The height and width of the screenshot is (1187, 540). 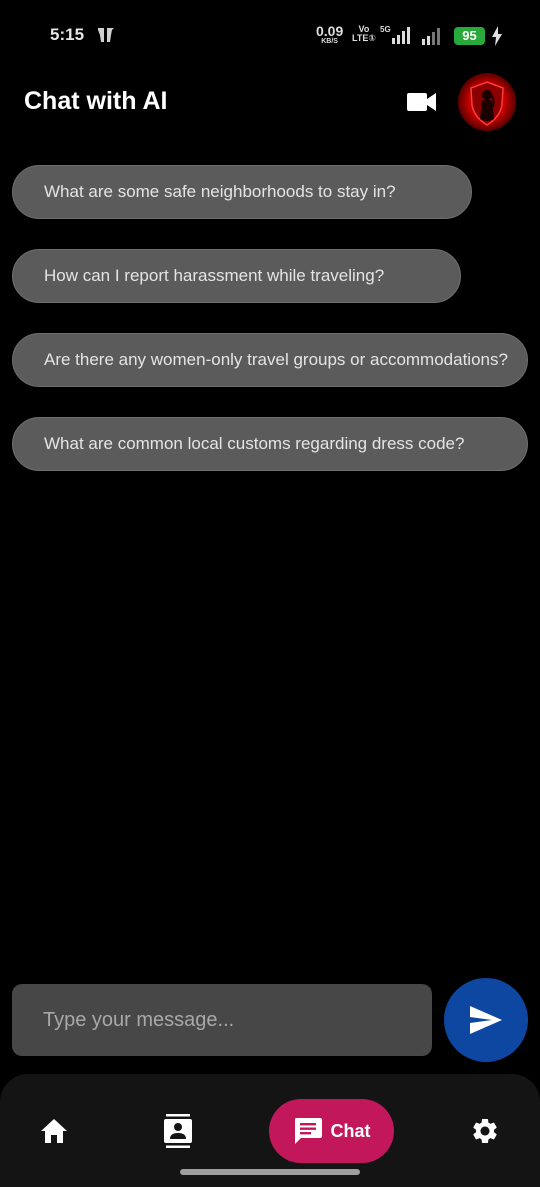 I want to click on gear-icon, so click(x=485, y=1131).